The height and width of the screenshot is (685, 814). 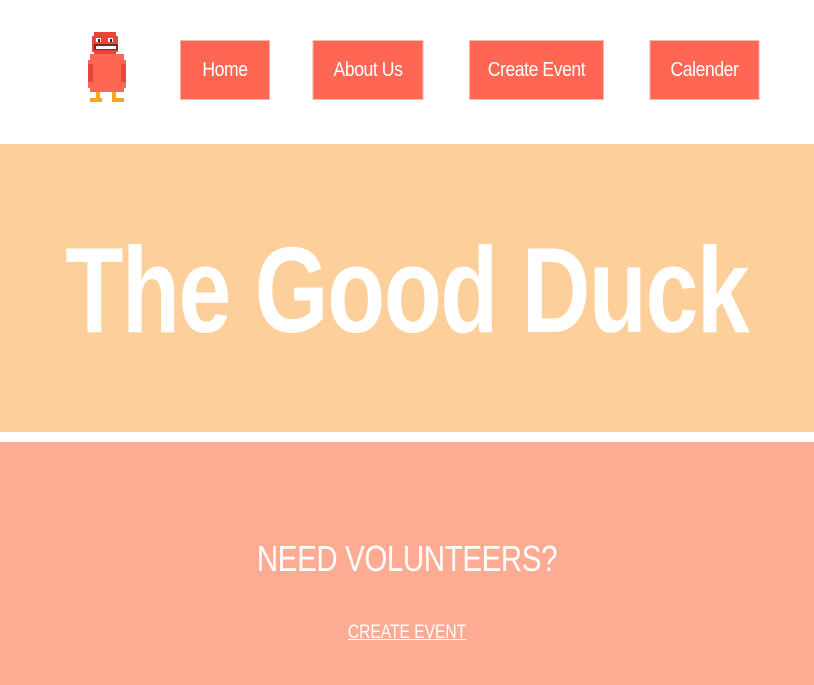 I want to click on nav-home-button: Home, so click(x=225, y=70).